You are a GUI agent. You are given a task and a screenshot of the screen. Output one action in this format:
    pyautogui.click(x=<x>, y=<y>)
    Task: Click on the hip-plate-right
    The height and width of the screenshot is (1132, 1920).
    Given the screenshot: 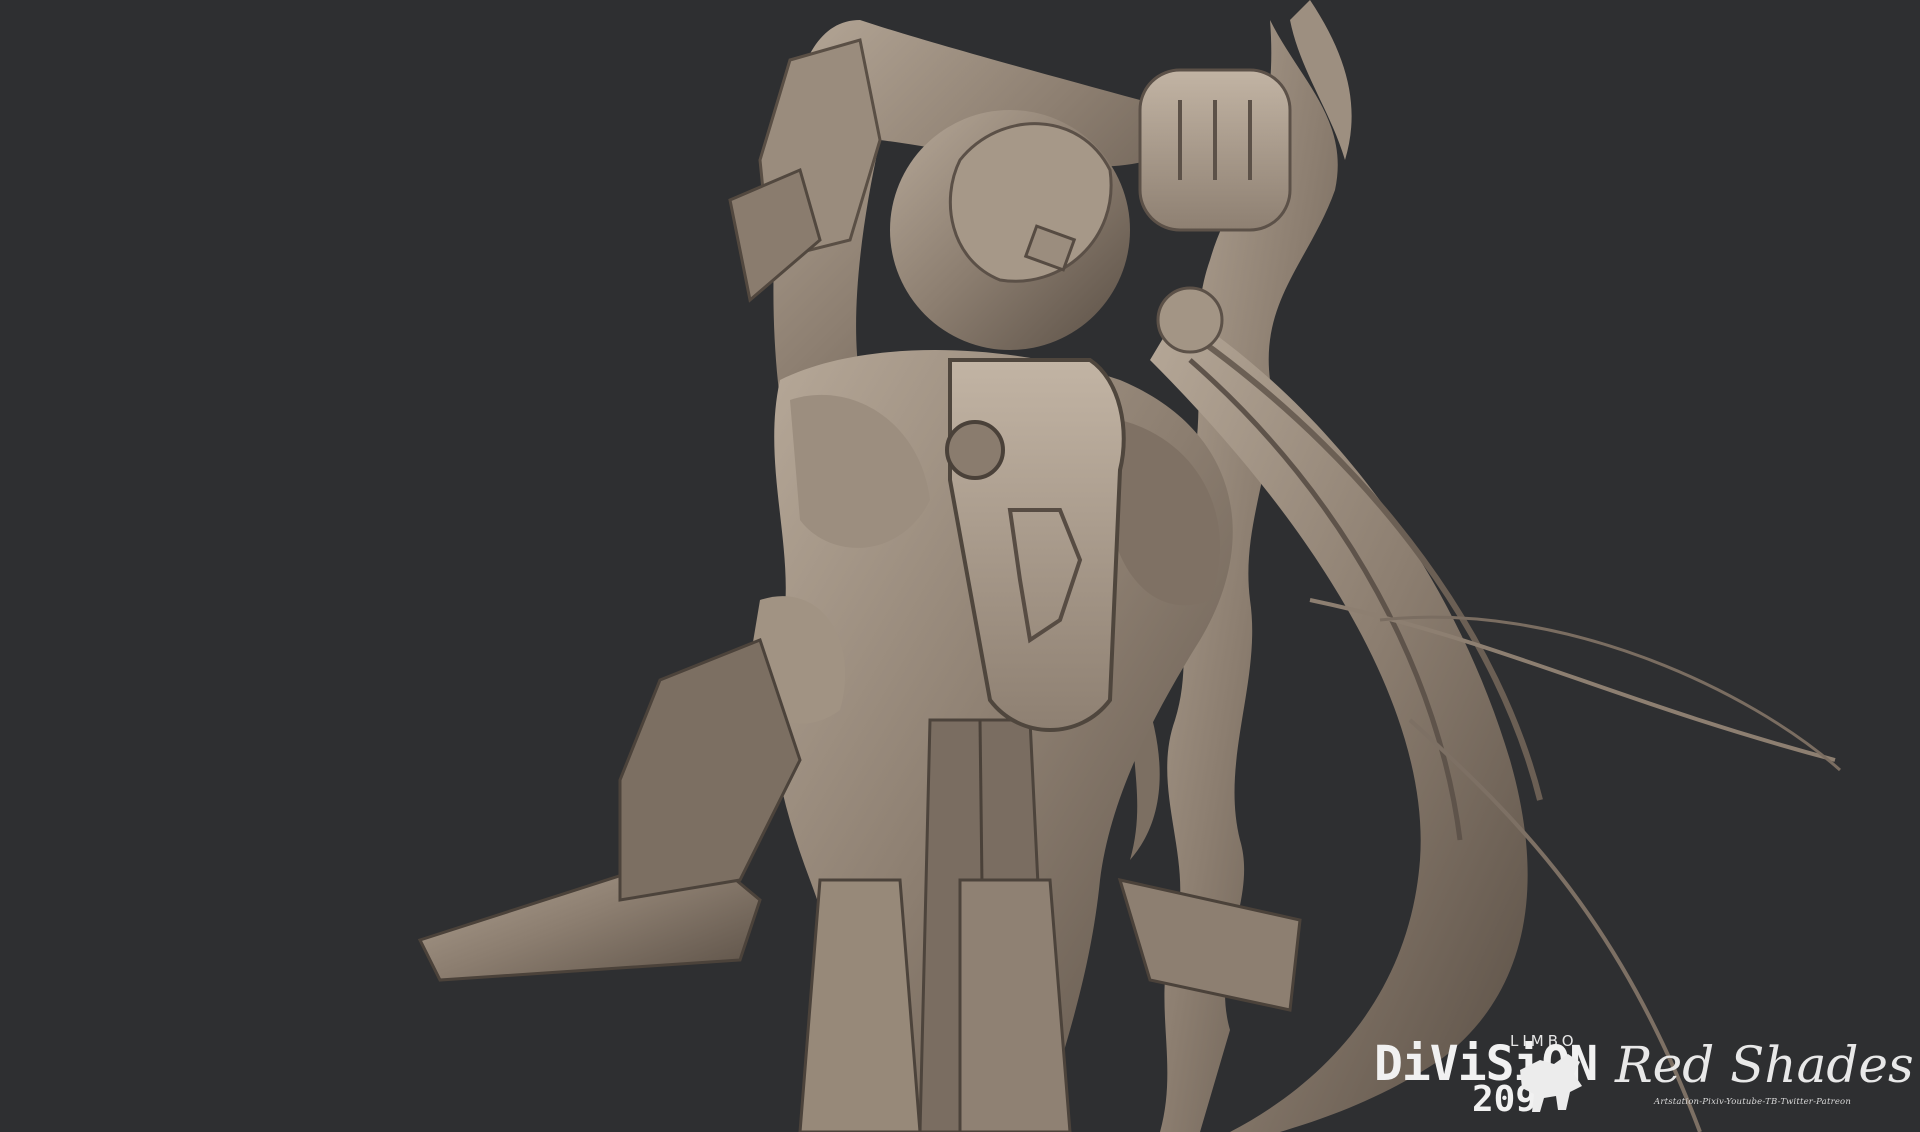 What is the action you would take?
    pyautogui.click(x=1209, y=944)
    